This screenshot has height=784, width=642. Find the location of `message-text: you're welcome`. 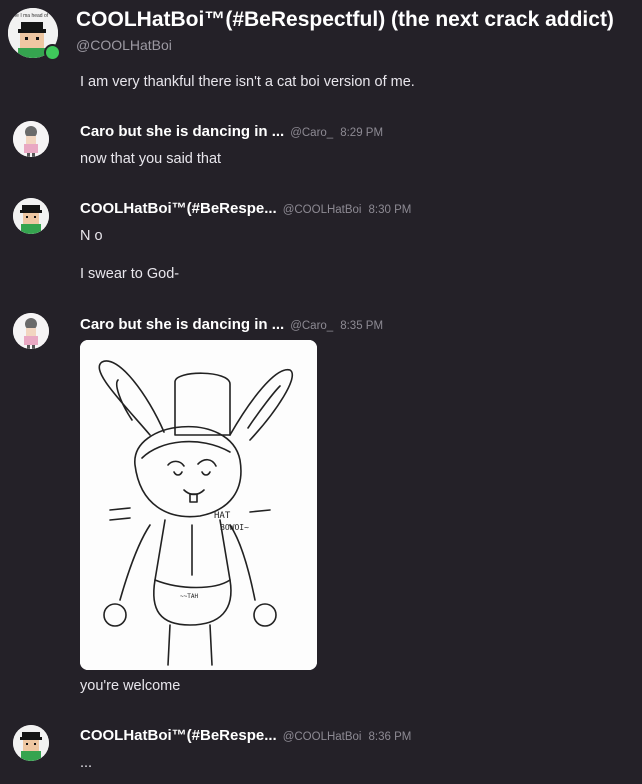

message-text: you're welcome is located at coordinates (130, 686).